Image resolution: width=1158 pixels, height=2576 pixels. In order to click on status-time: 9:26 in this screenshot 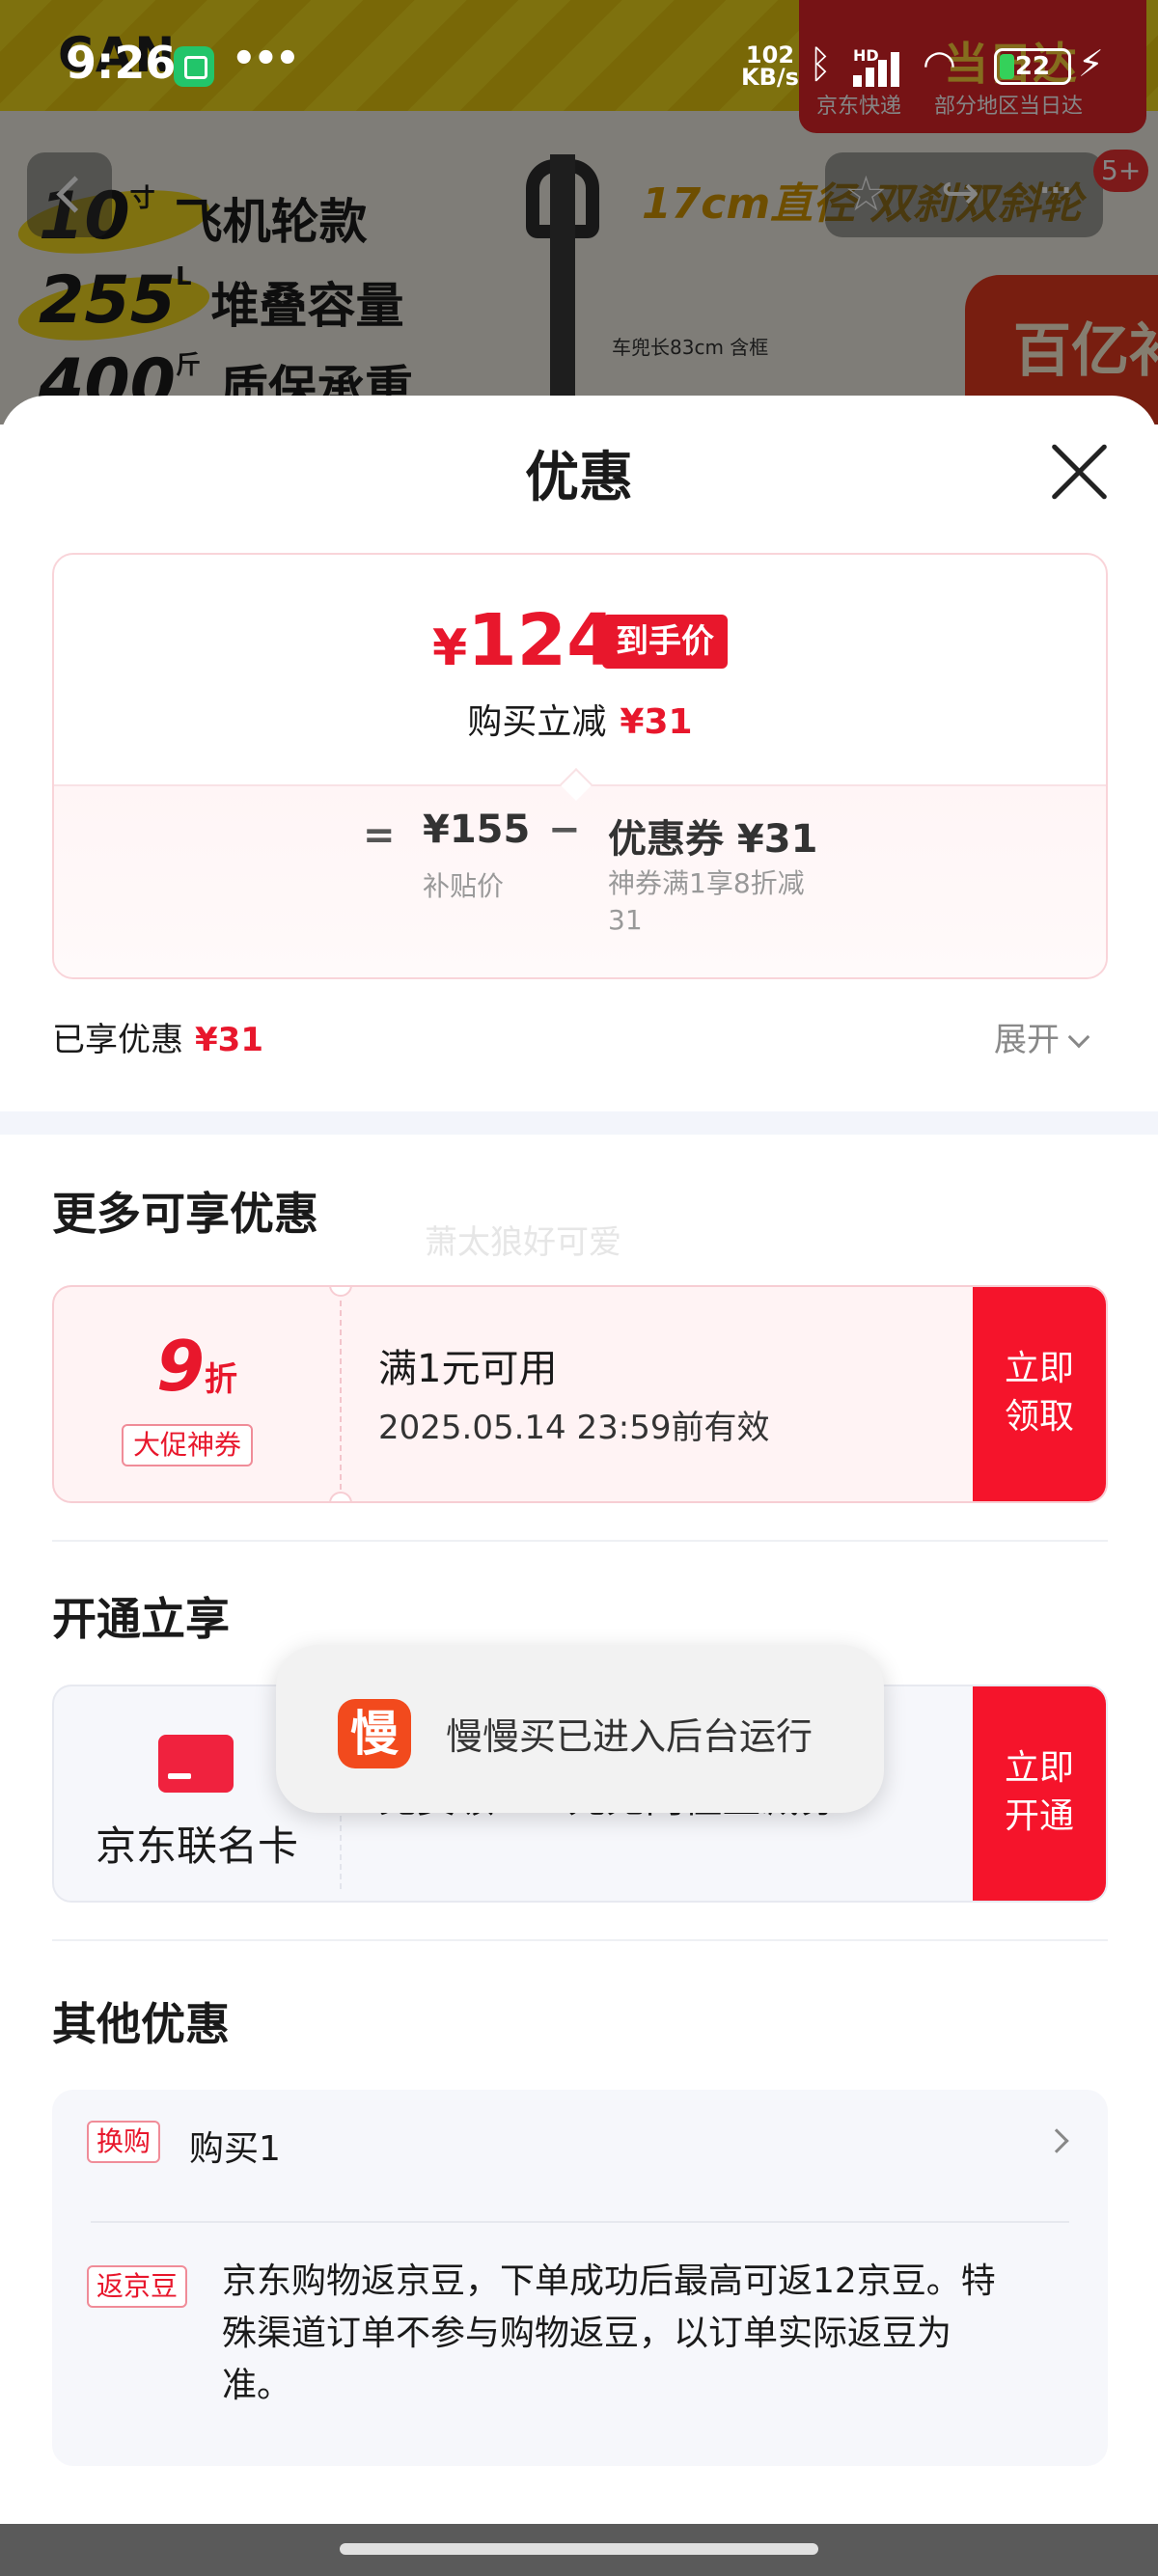, I will do `click(121, 63)`.